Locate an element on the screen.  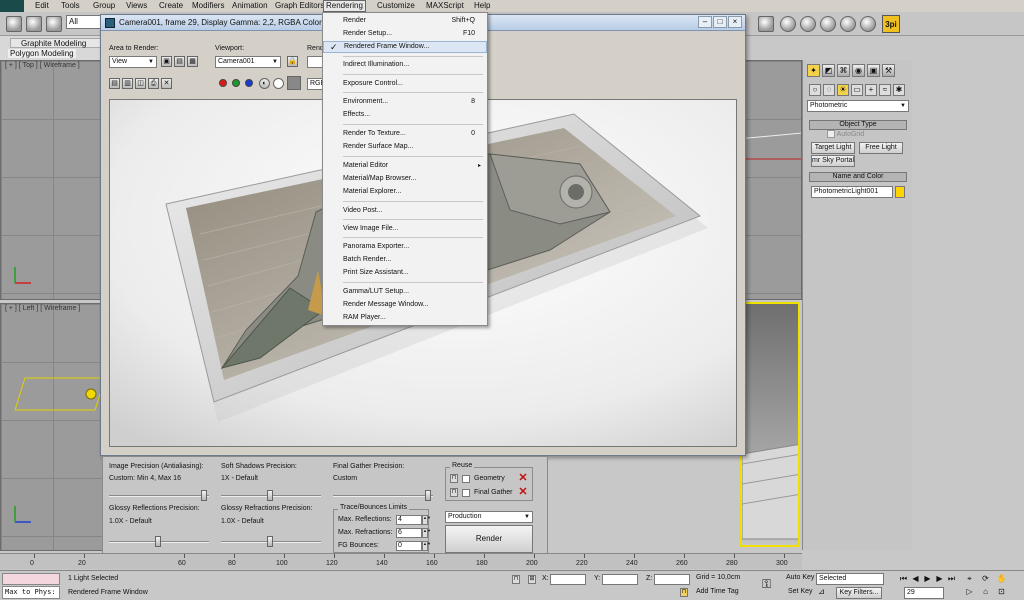
channel-display-dropdown: RGB is located at coordinates (316, 84).